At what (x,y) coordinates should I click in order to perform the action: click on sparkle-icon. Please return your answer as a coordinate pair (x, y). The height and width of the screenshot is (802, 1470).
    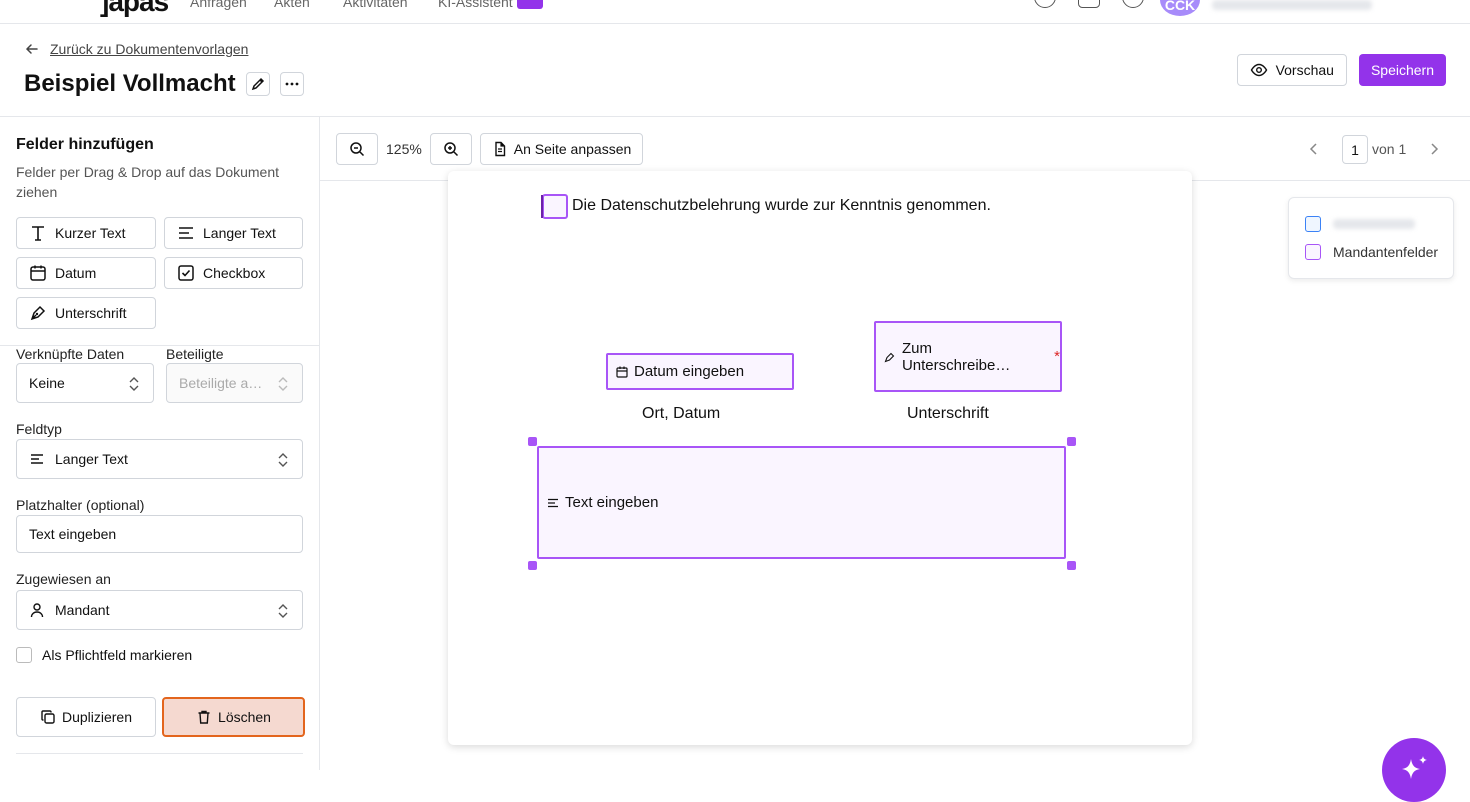
    Looking at the image, I should click on (1414, 767).